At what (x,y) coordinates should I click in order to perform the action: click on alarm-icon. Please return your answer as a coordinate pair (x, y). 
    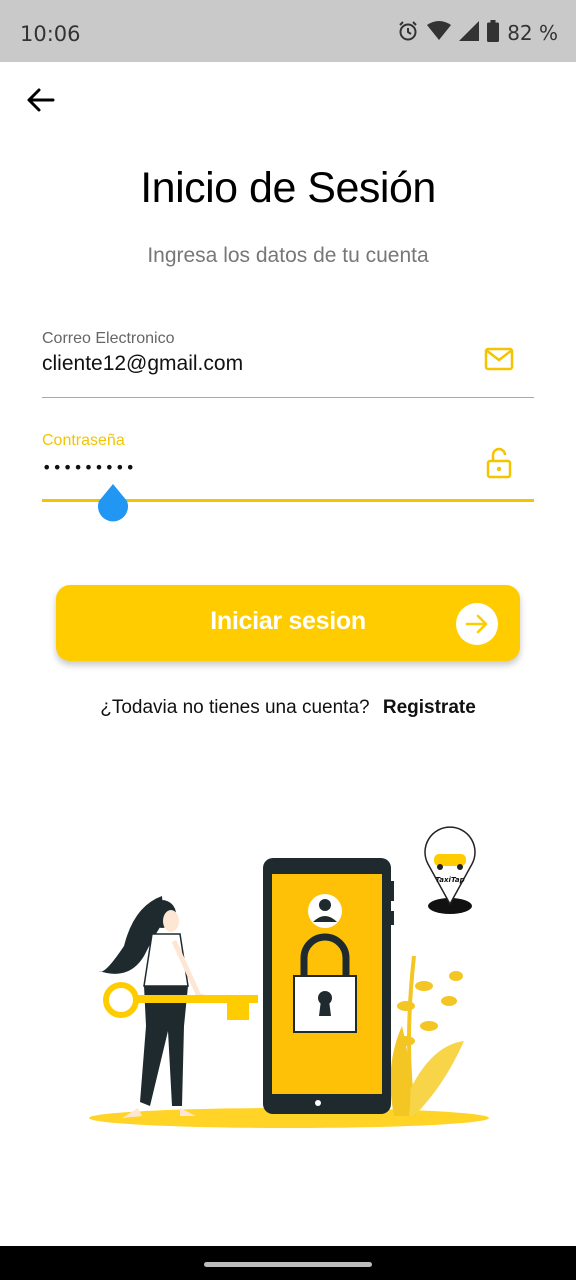
    Looking at the image, I should click on (408, 33).